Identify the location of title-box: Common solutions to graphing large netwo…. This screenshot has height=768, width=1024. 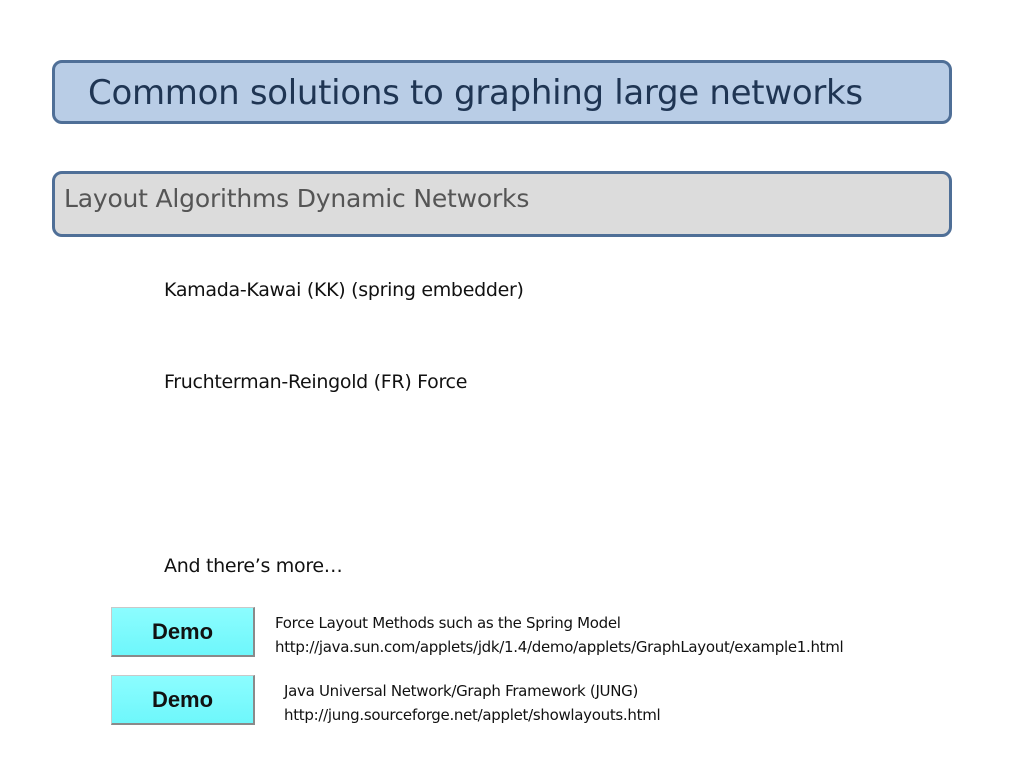
(502, 92).